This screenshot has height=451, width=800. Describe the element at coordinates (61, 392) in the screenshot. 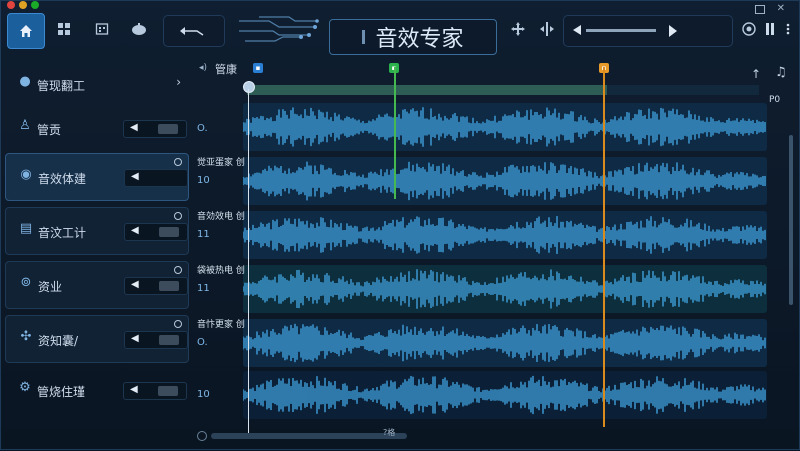

I see `sidebar-item-label: 管烧住瑾` at that location.